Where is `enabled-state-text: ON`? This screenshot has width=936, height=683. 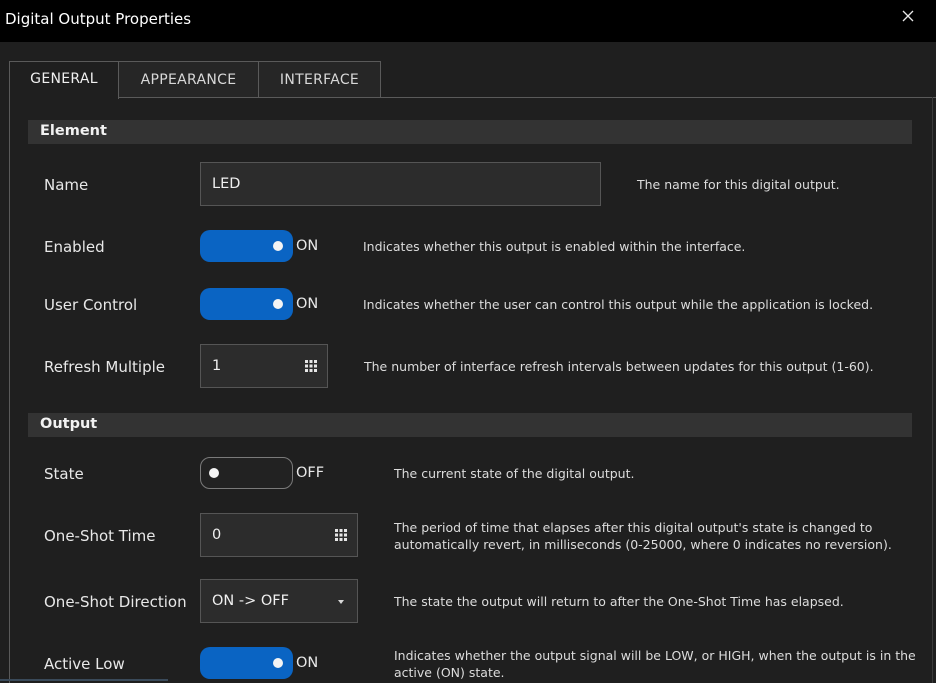 enabled-state-text: ON is located at coordinates (307, 246).